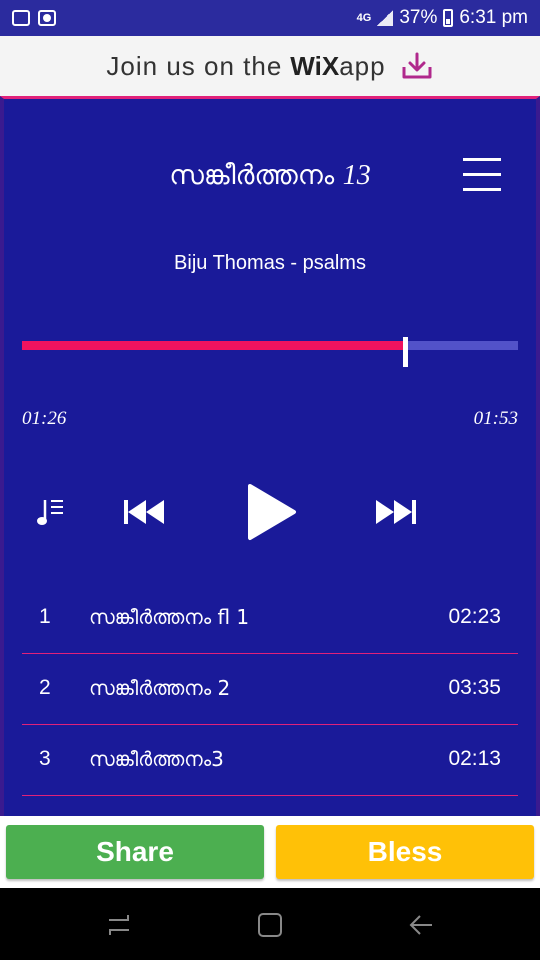 The width and height of the screenshot is (540, 960). What do you see at coordinates (364, 18) in the screenshot?
I see `network-type: 4G` at bounding box center [364, 18].